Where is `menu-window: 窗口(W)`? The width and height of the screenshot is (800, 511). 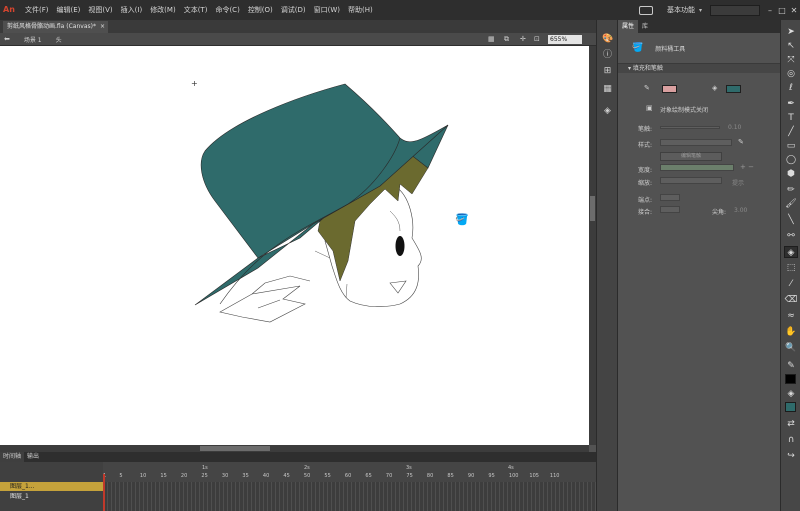
menu-window: 窗口(W) is located at coordinates (327, 10).